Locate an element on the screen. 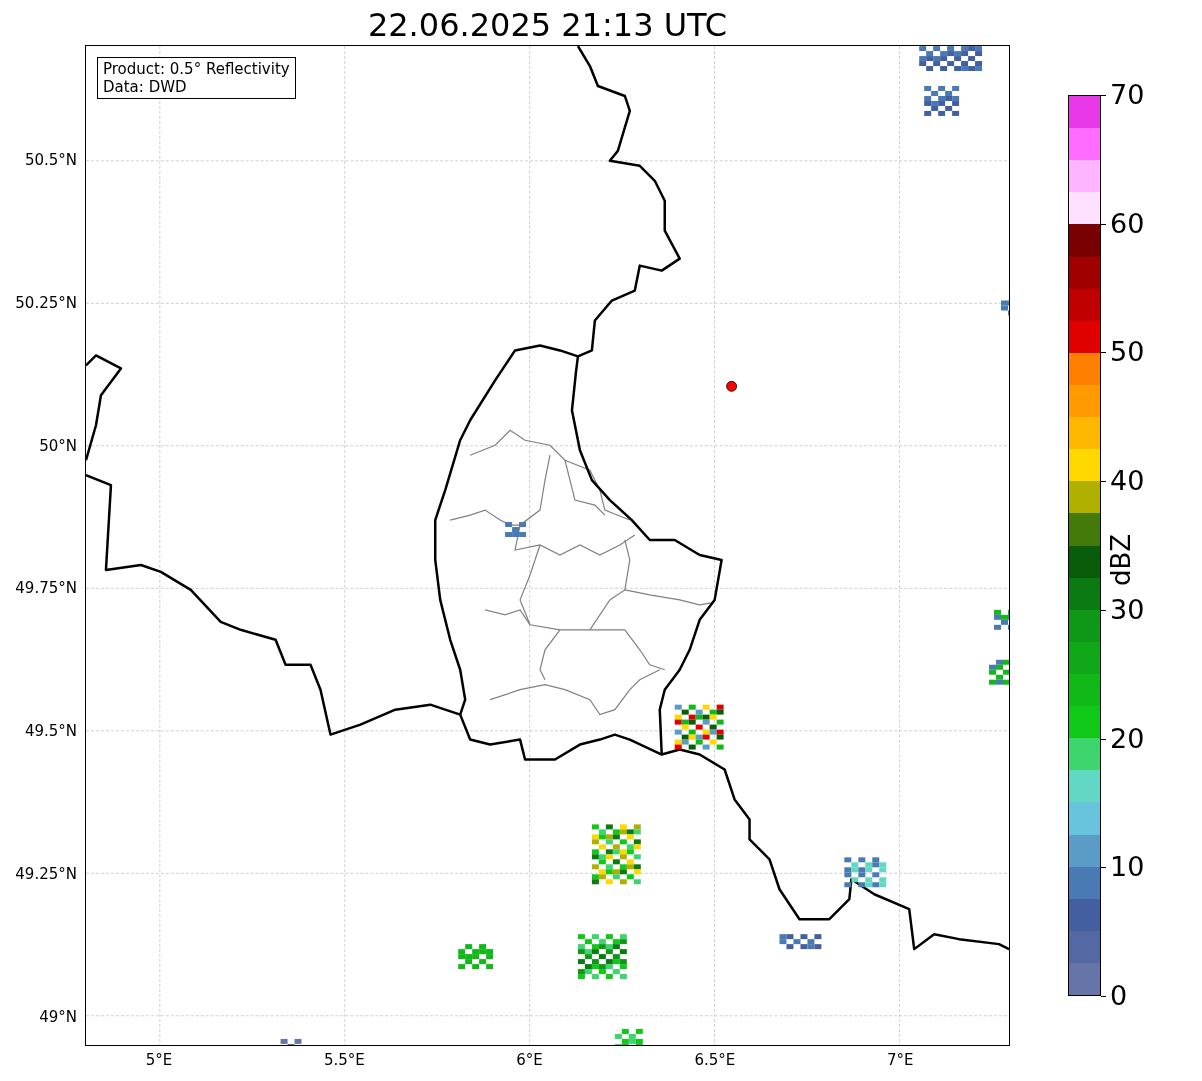 This screenshot has height=1081, width=1202. colorbar-tick-label: 0 is located at coordinates (1119, 996).